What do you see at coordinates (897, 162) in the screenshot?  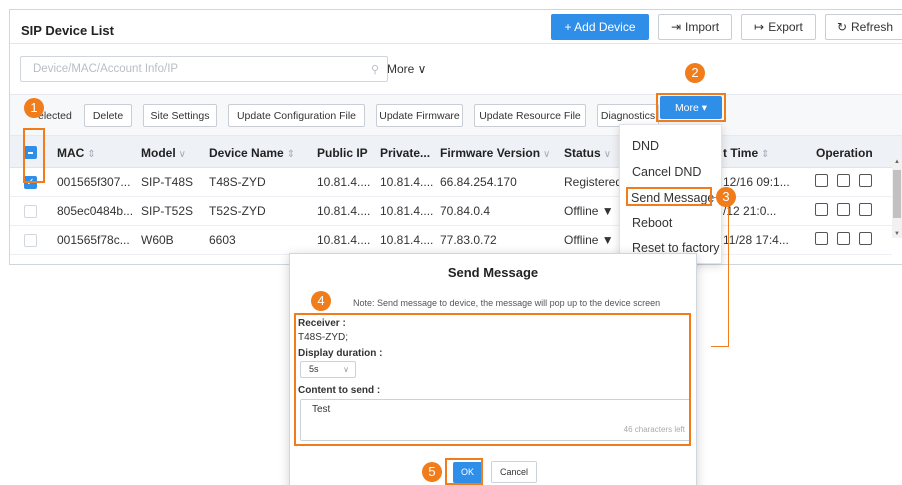 I see `scroll-up-icon: ▲` at bounding box center [897, 162].